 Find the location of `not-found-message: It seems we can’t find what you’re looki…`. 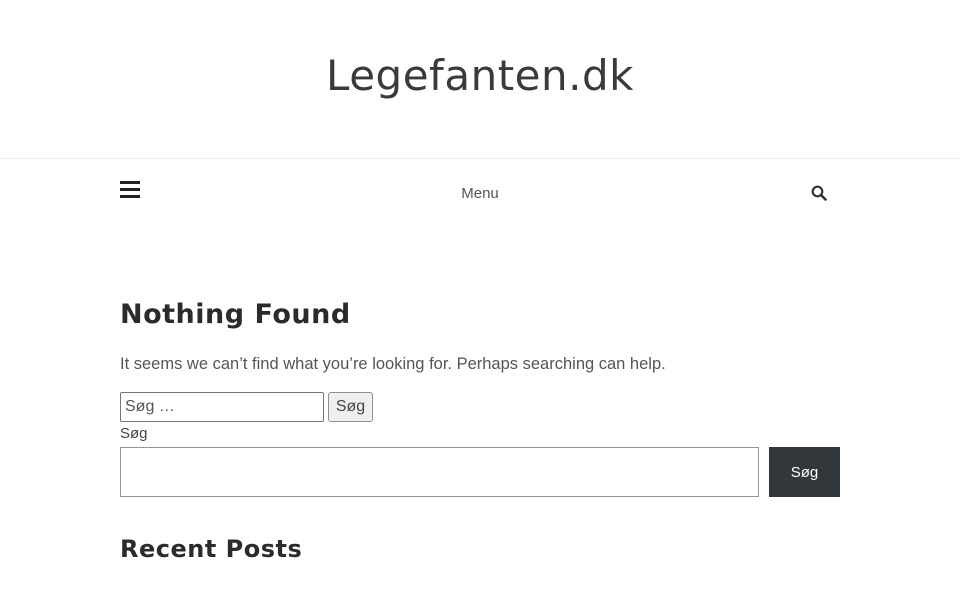

not-found-message: It seems we can’t find what you’re looki… is located at coordinates (393, 364).